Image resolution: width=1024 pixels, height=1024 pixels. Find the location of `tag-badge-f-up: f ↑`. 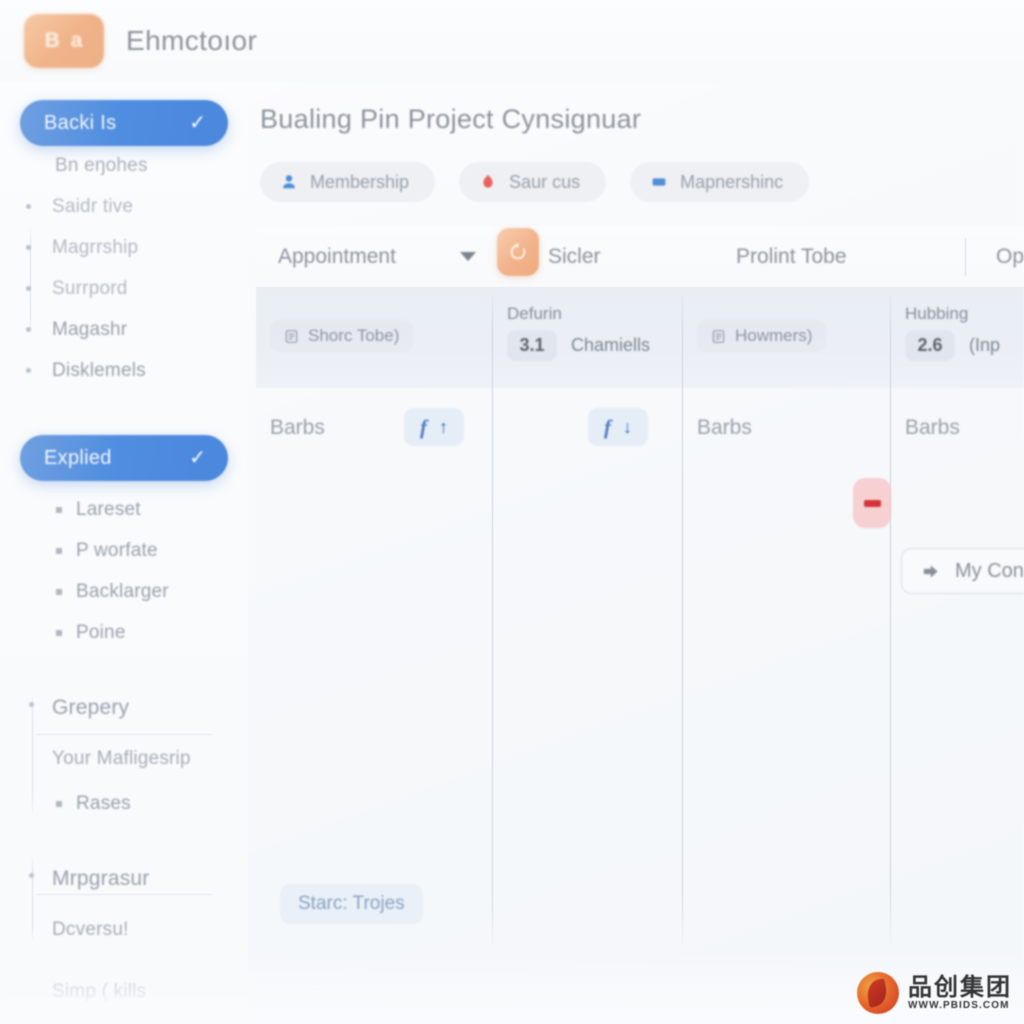

tag-badge-f-up: f ↑ is located at coordinates (434, 427).